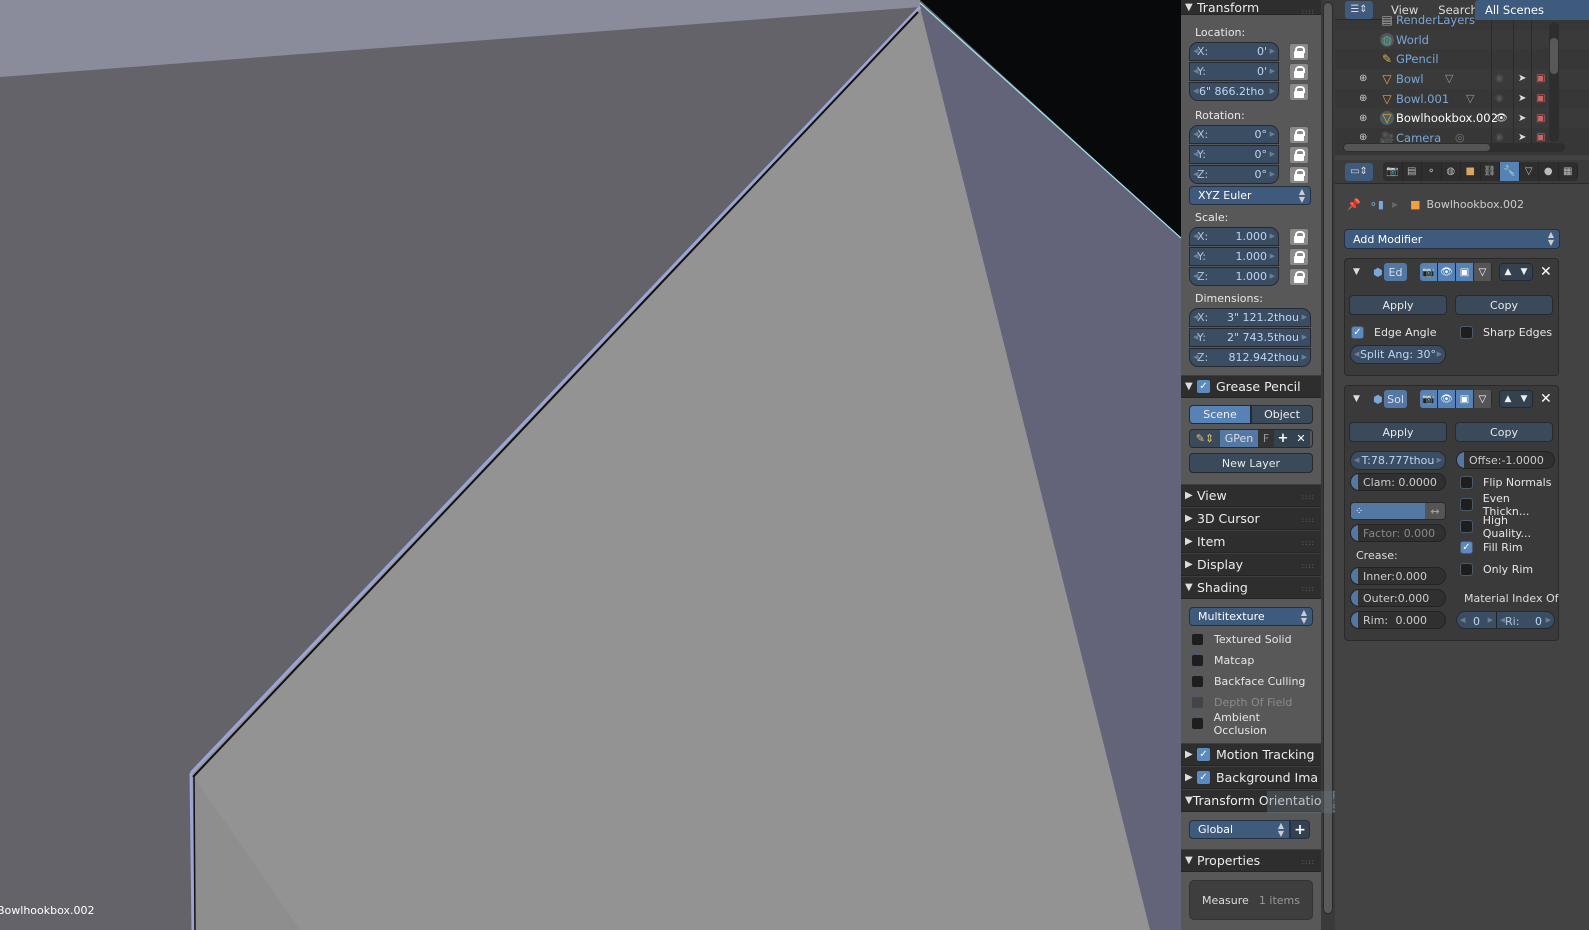 This screenshot has height=930, width=1589. Describe the element at coordinates (1524, 399) in the screenshot. I see `move-down-icon: ▼` at that location.